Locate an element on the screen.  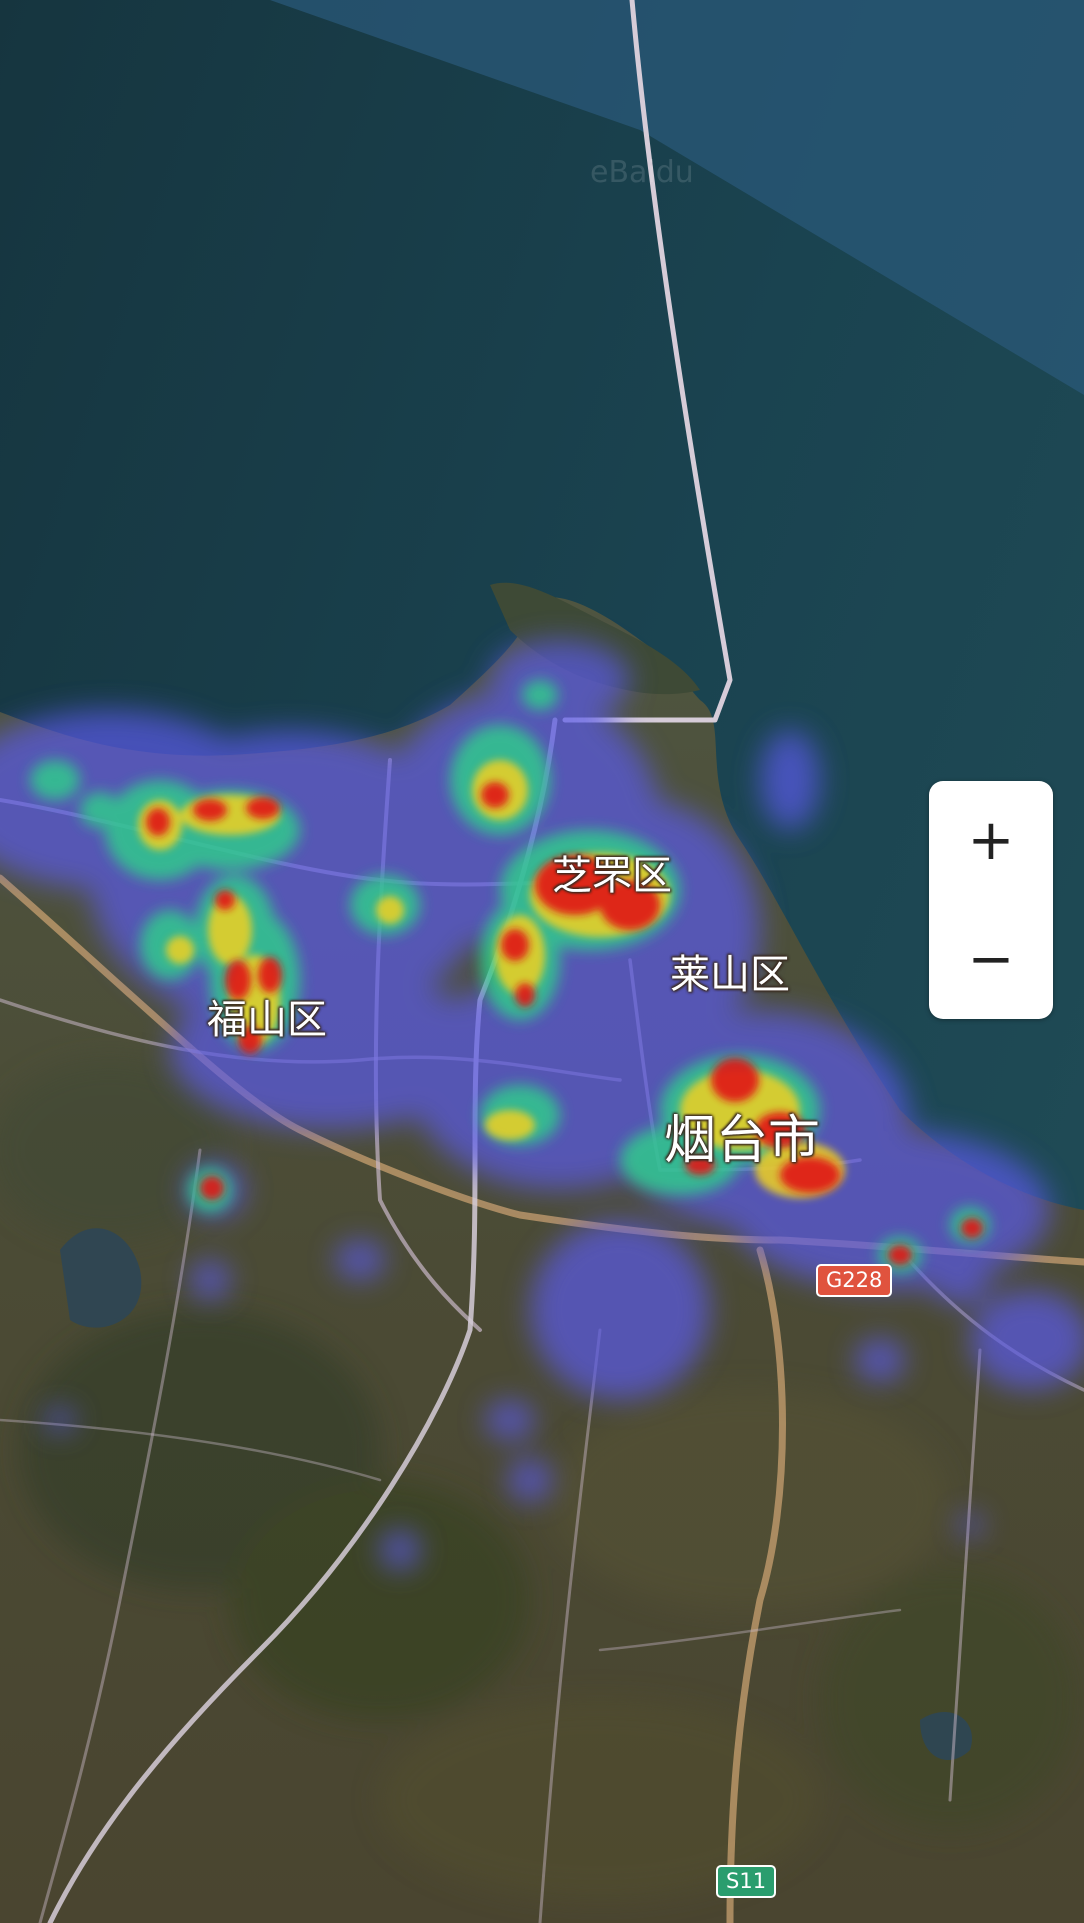
city-label-yantai: 烟台市 is located at coordinates (742, 1135).